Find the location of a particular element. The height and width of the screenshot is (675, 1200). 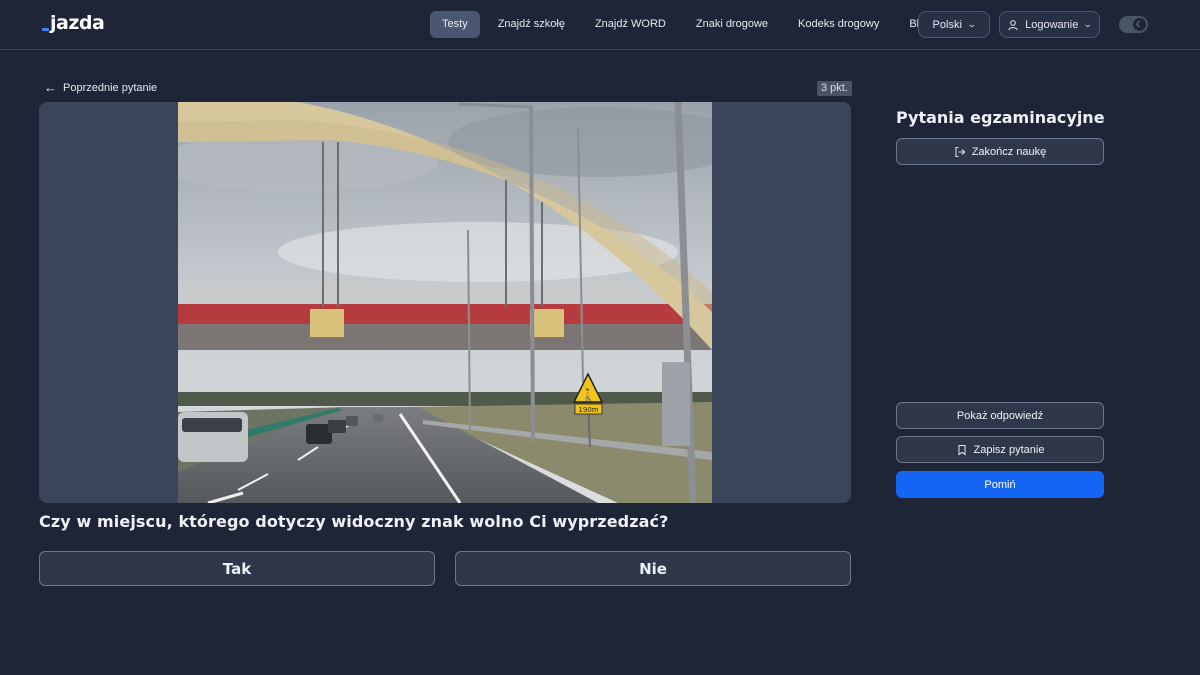

previous-question-label: Poprzednie pytanie is located at coordinates (110, 87).